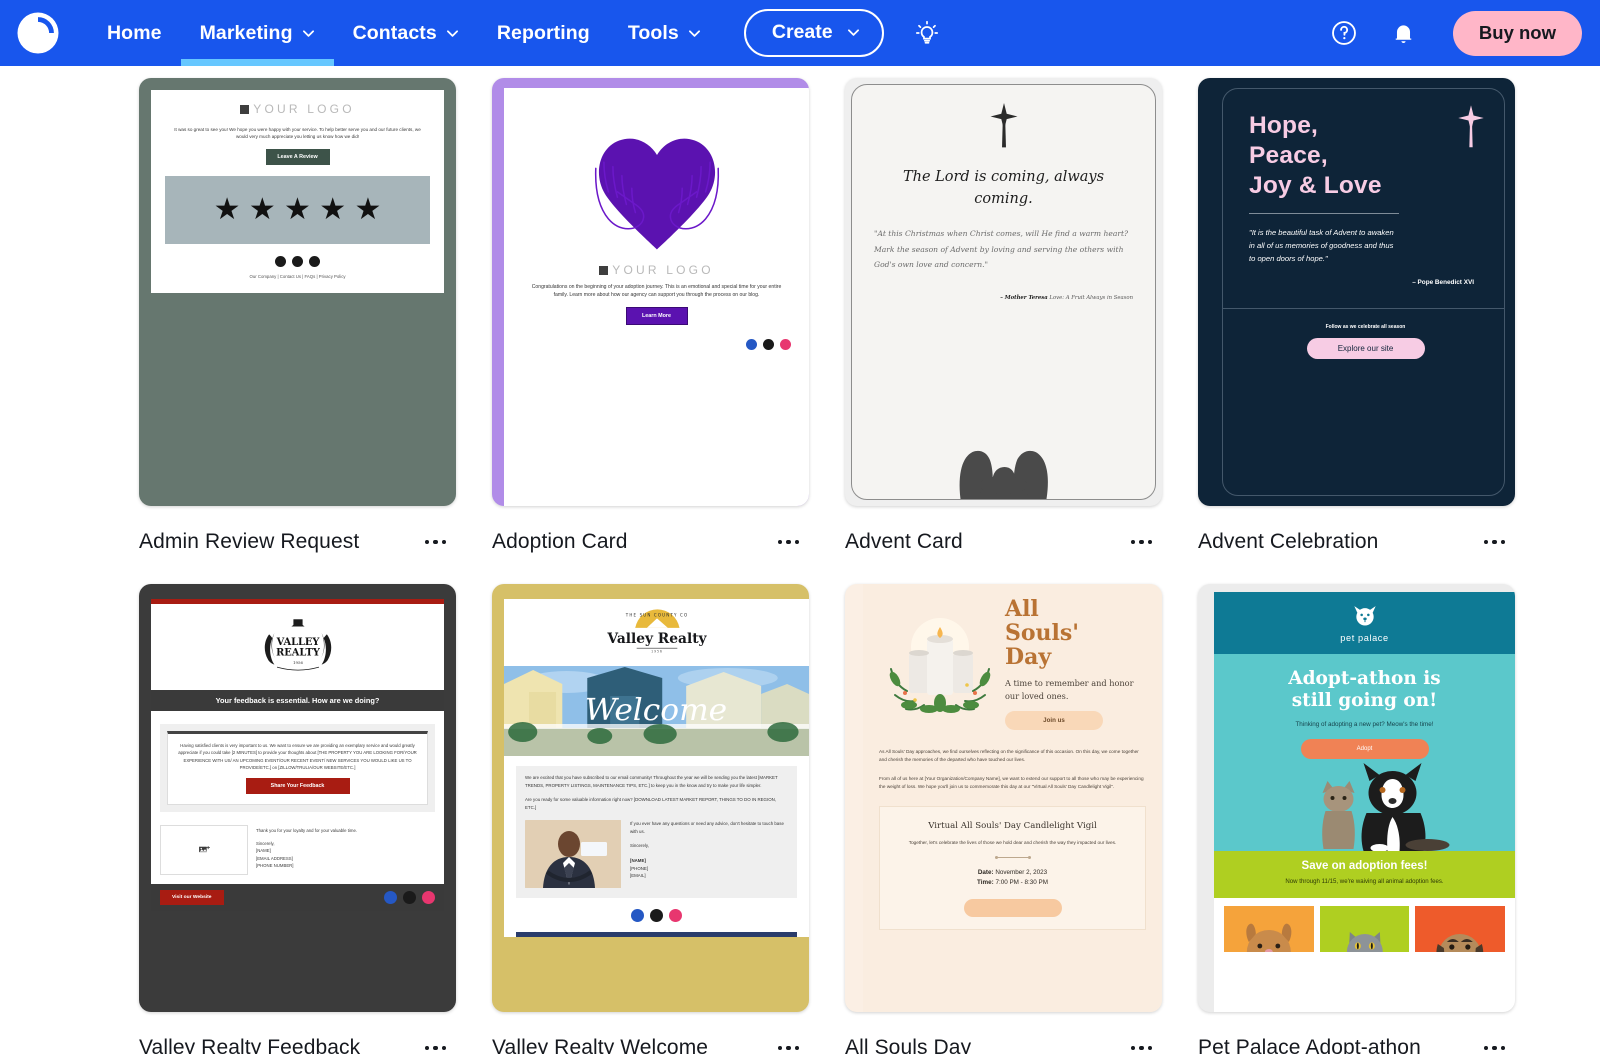  Describe the element at coordinates (297, 545) in the screenshot. I see `tile-footer: Admin Review Request` at that location.